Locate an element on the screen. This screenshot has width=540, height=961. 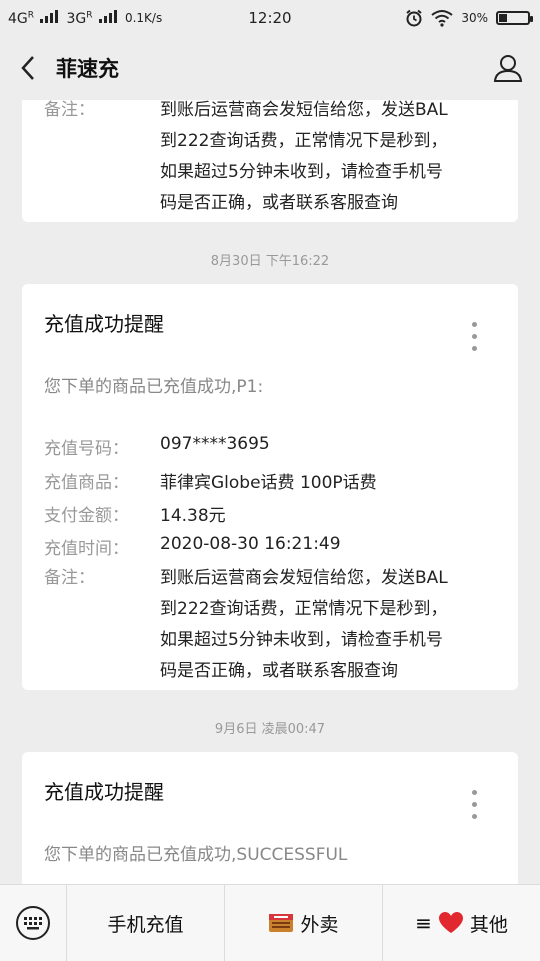
status-bar: 4GR 3GR 0.1K/s 12:20 30% is located at coordinates (270, 18).